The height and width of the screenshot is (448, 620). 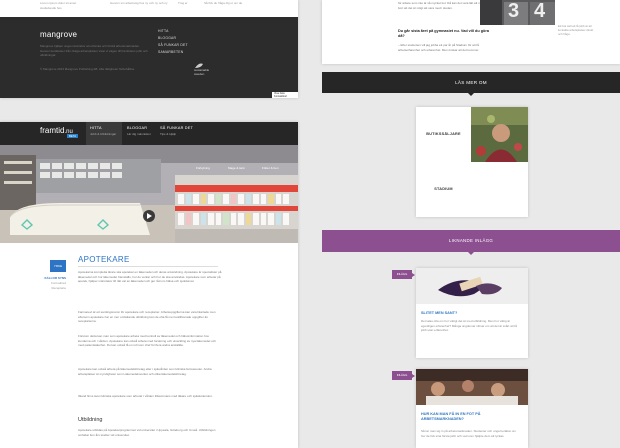 I want to click on footer-nav-samarbeten: SAMARBETEN, so click(x=170, y=52).